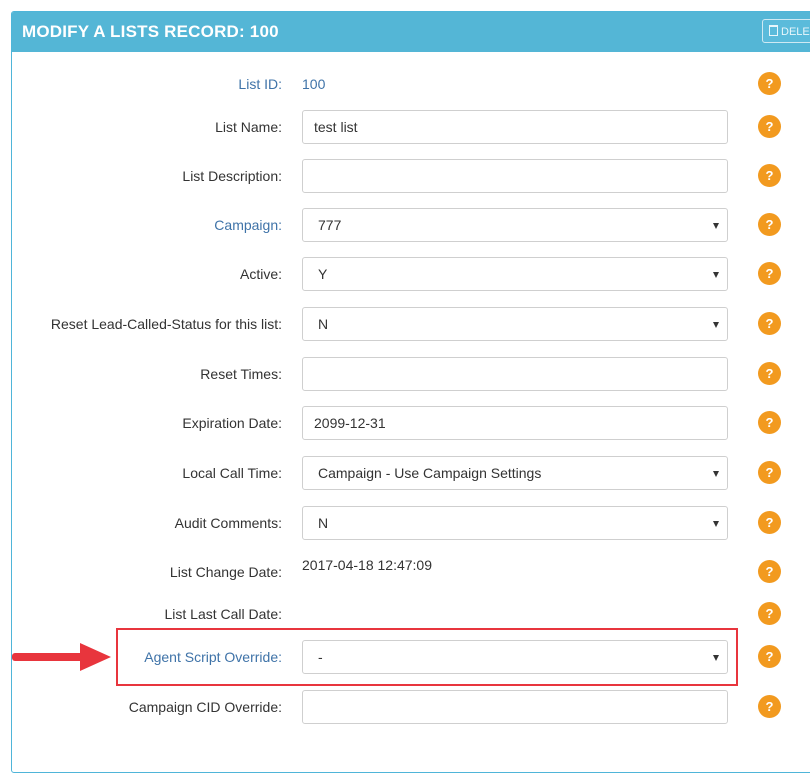 The height and width of the screenshot is (773, 810). I want to click on delete-button: DELETE, so click(786, 31).